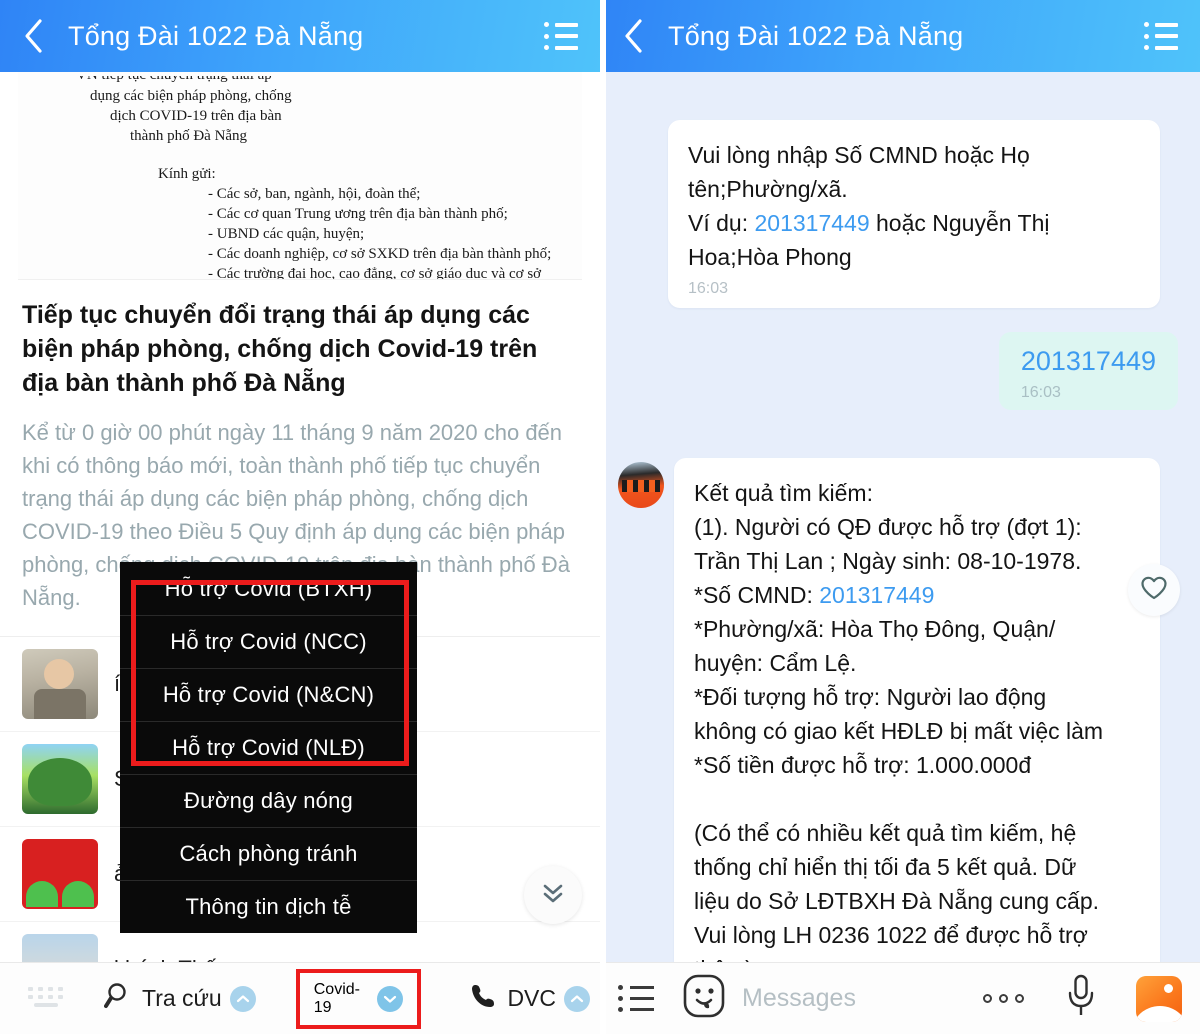 This screenshot has height=1034, width=1200. I want to click on menu-item-ho-tro-covid-ncn: Hỗ trợ Covid (N&CN), so click(268, 694).